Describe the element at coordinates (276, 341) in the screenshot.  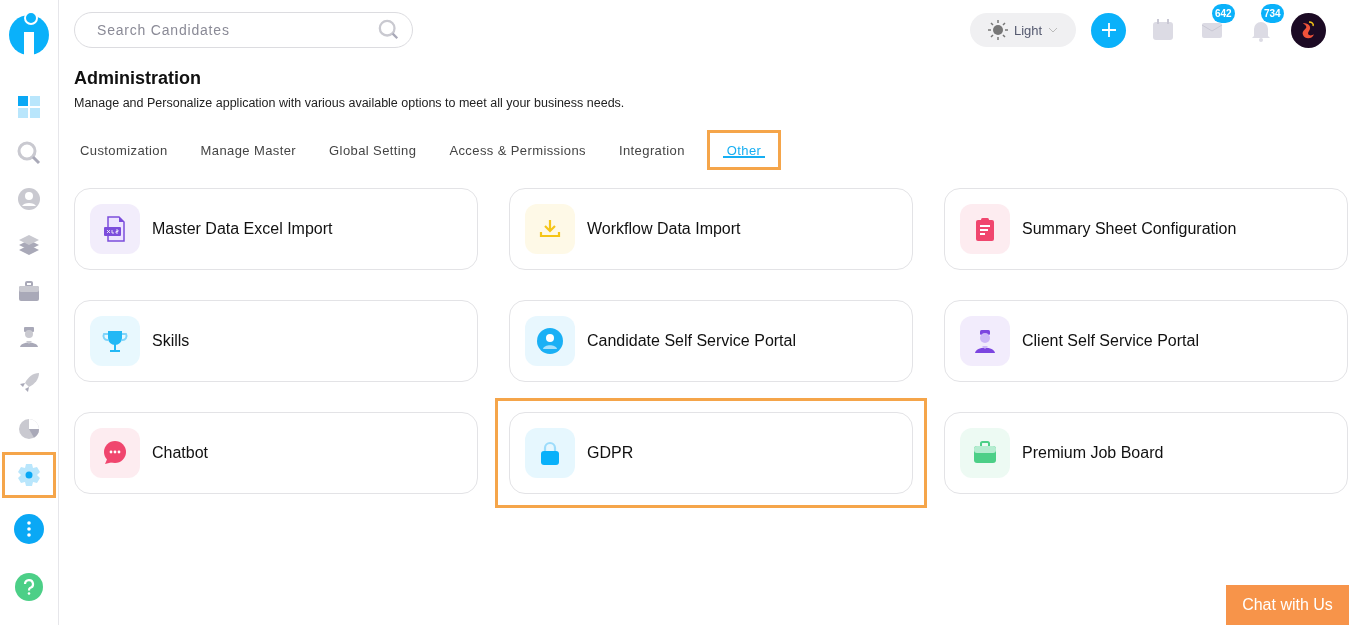
I see `settings-card: Skills` at that location.